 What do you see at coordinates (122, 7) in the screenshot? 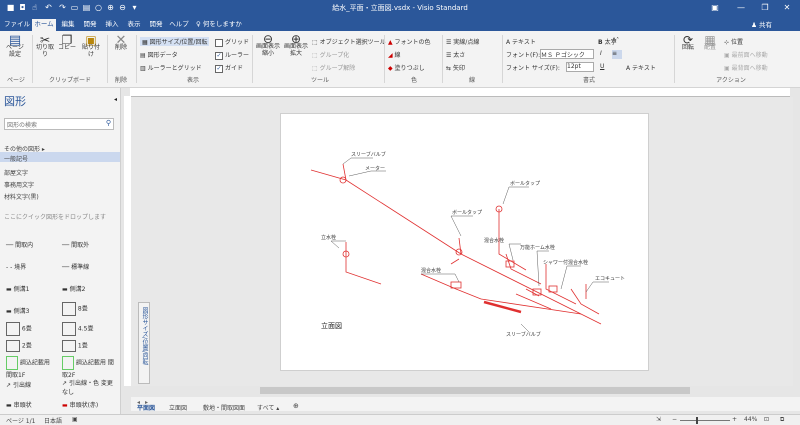
I see `zoom-icon: ⊖` at bounding box center [122, 7].